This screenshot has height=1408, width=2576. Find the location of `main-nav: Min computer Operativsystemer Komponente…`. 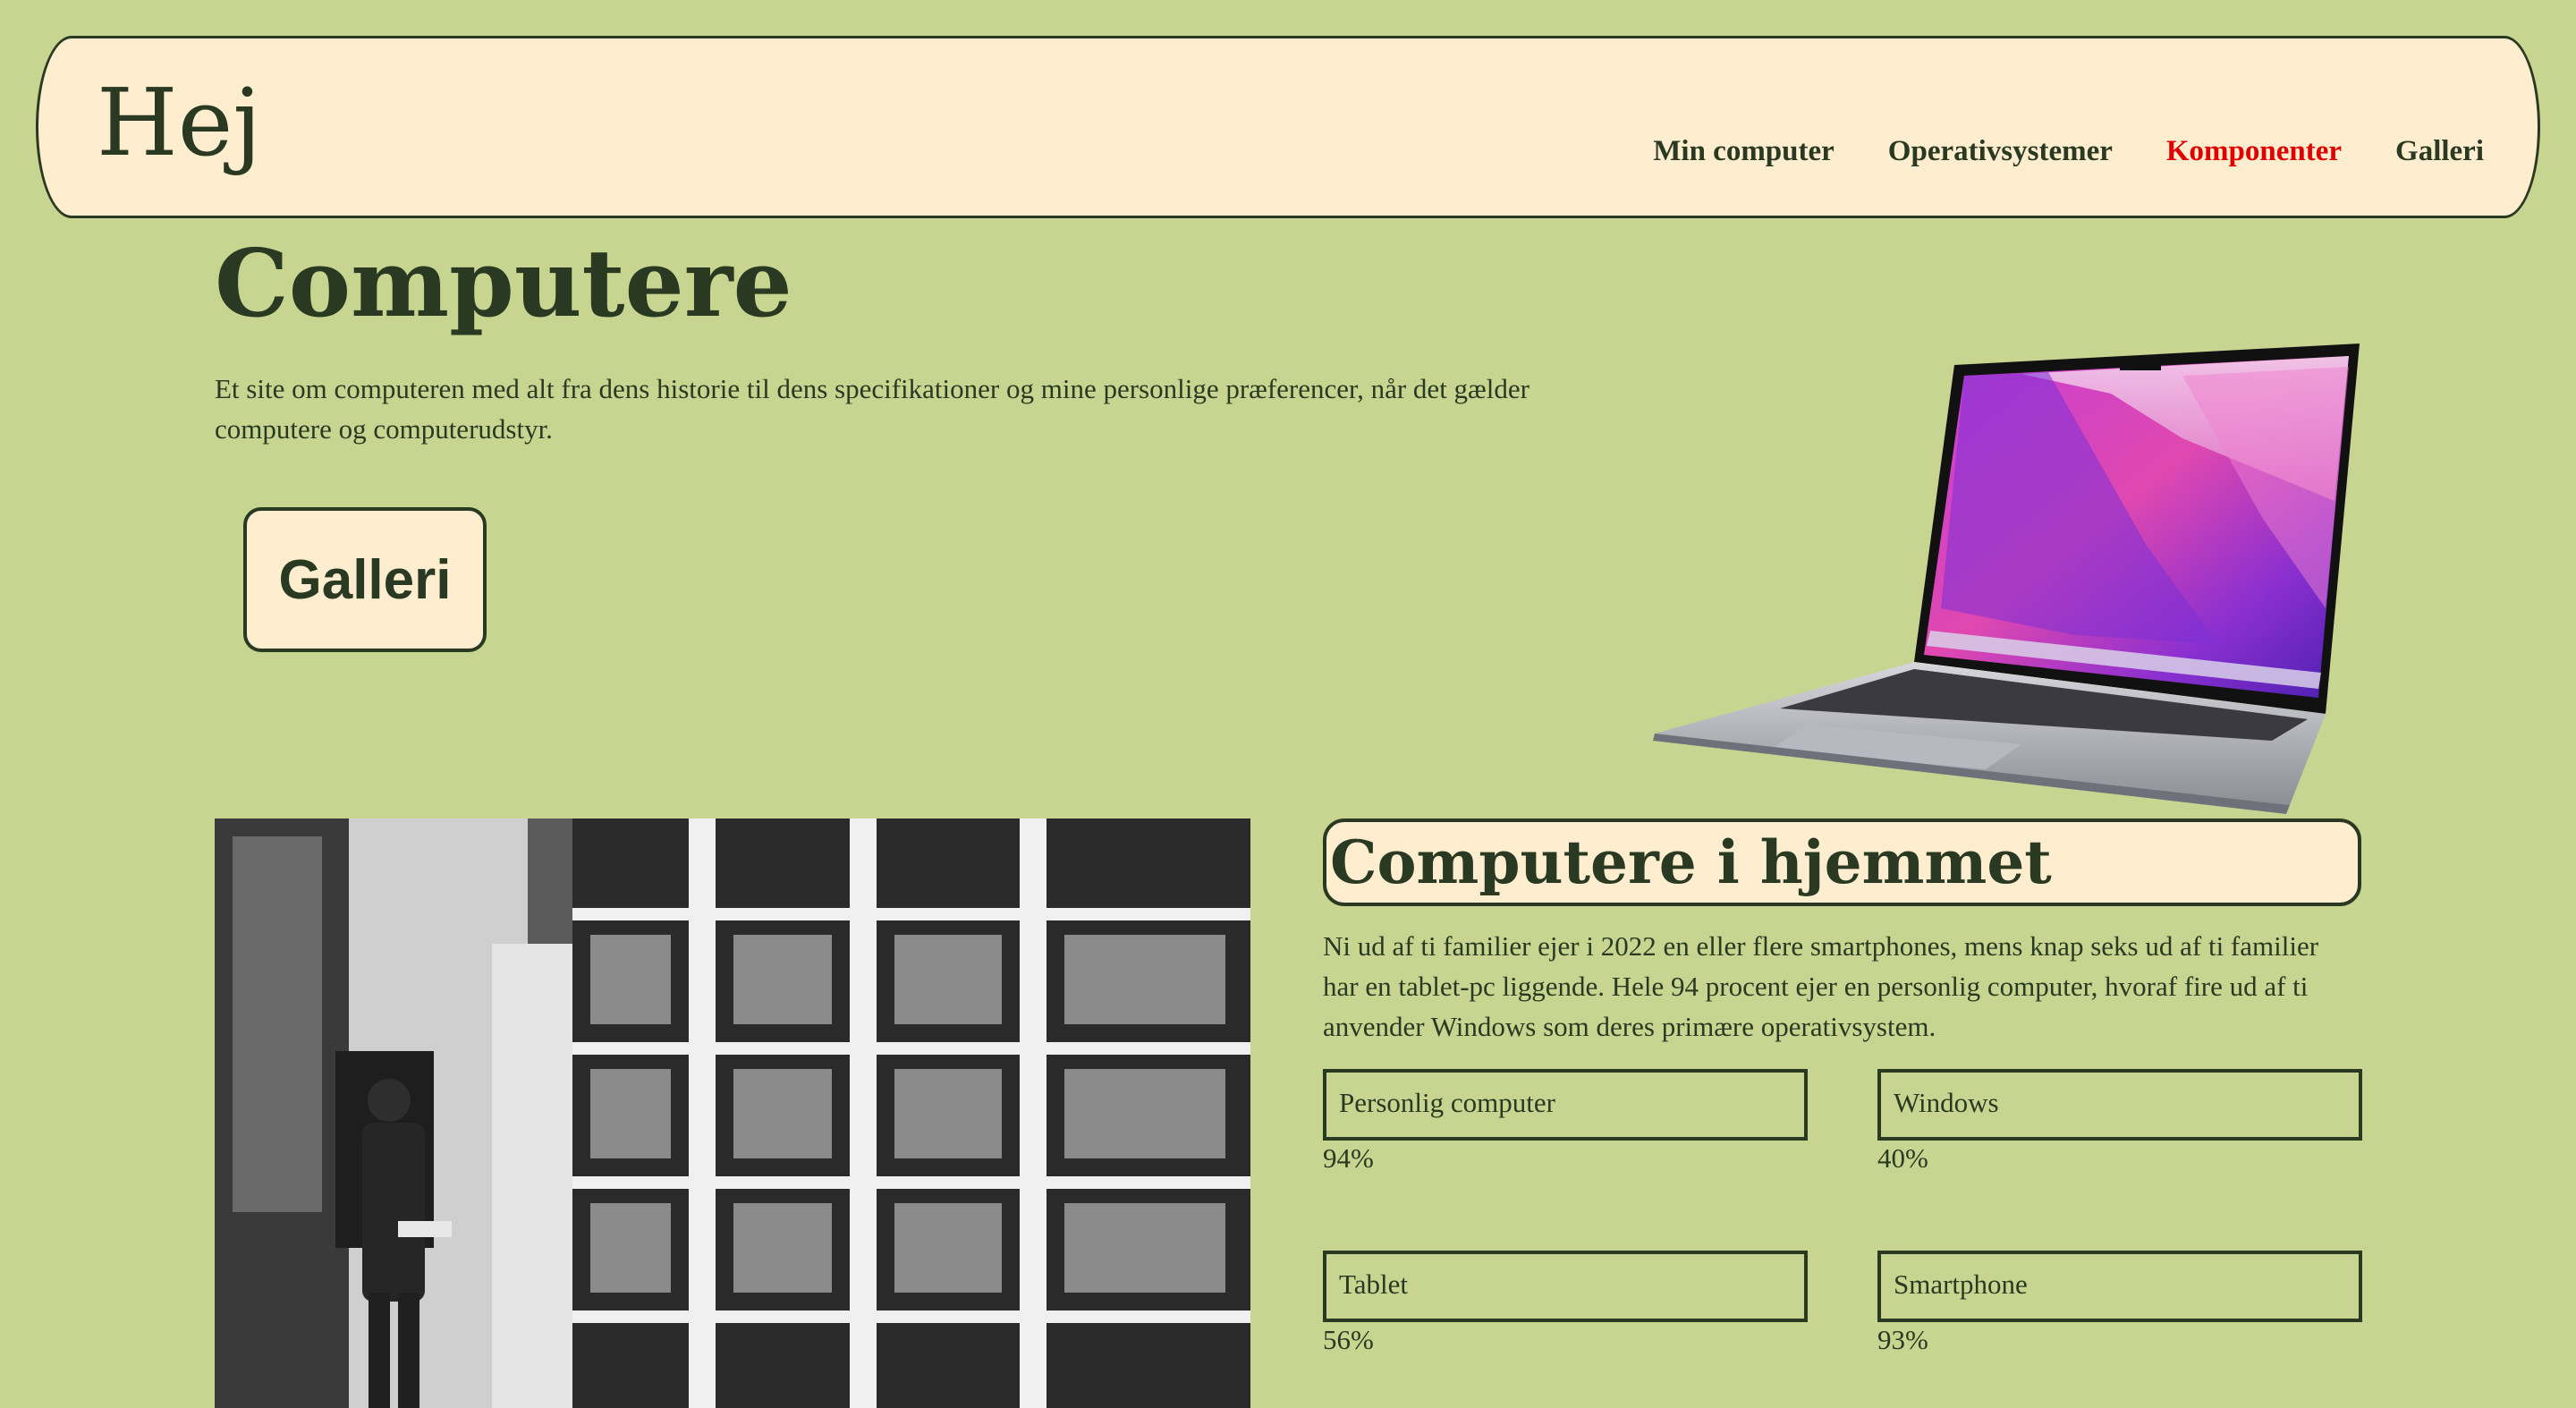

main-nav: Min computer Operativsystemer Komponente… is located at coordinates (2068, 151).